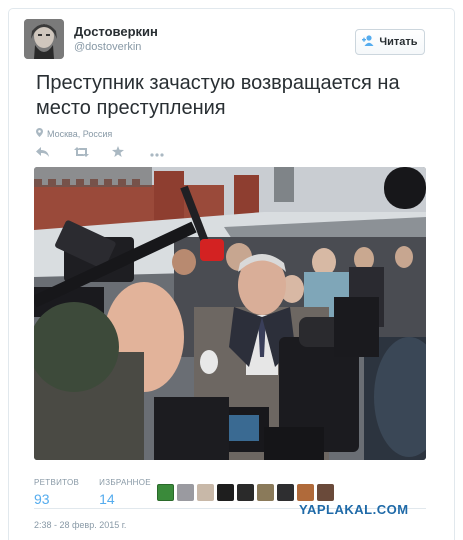  I want to click on favorites-stat: ИЗБРАННОЕ 14, so click(125, 492).